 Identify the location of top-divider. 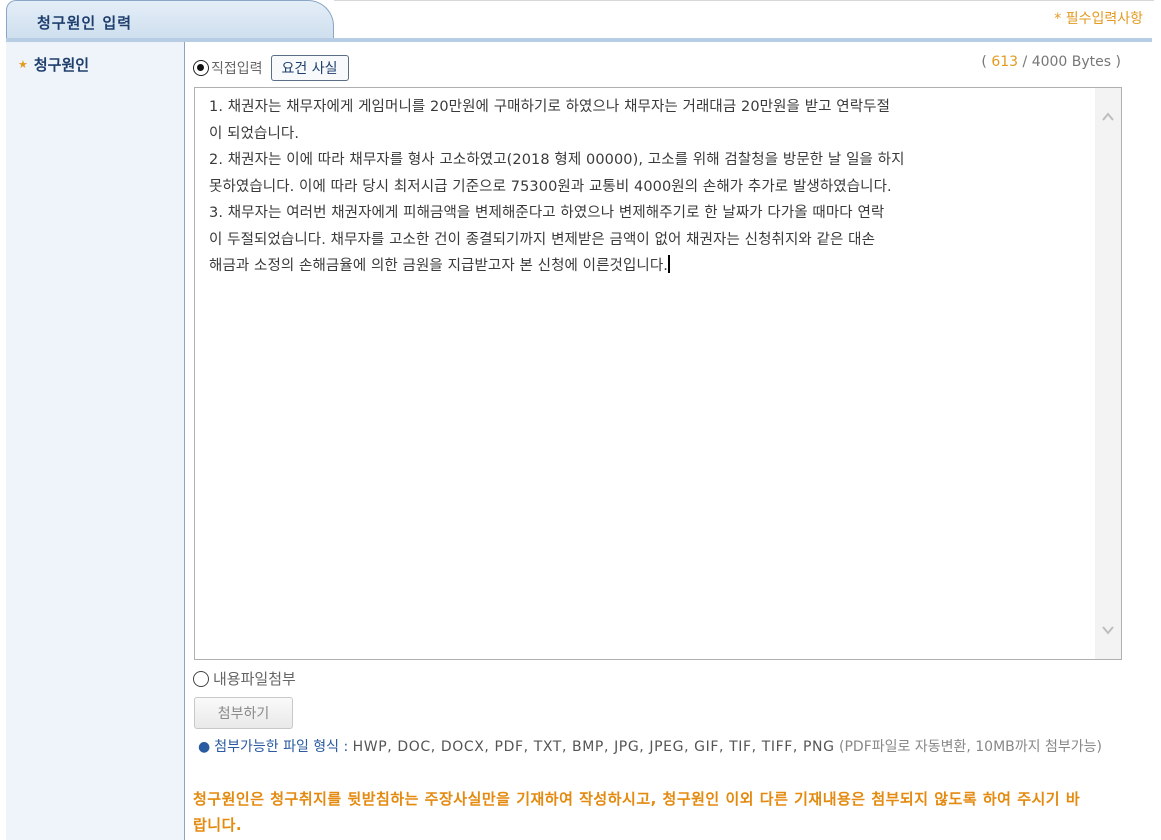
(744, 0).